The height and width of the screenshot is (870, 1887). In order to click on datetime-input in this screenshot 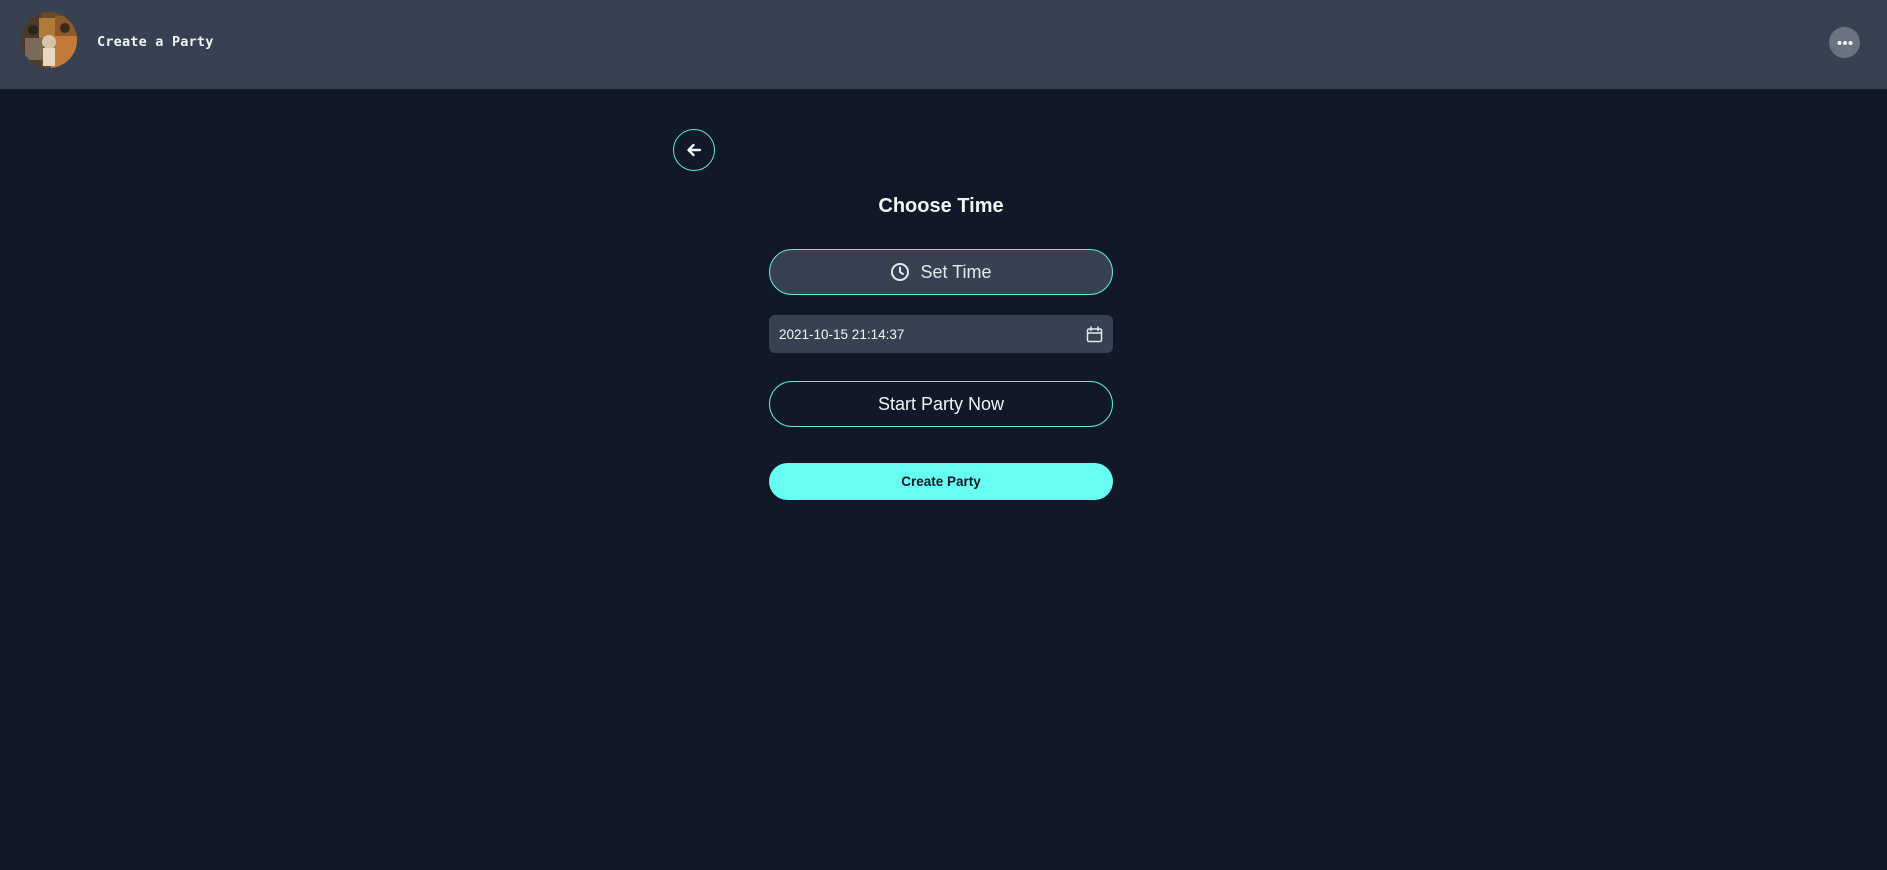, I will do `click(932, 334)`.